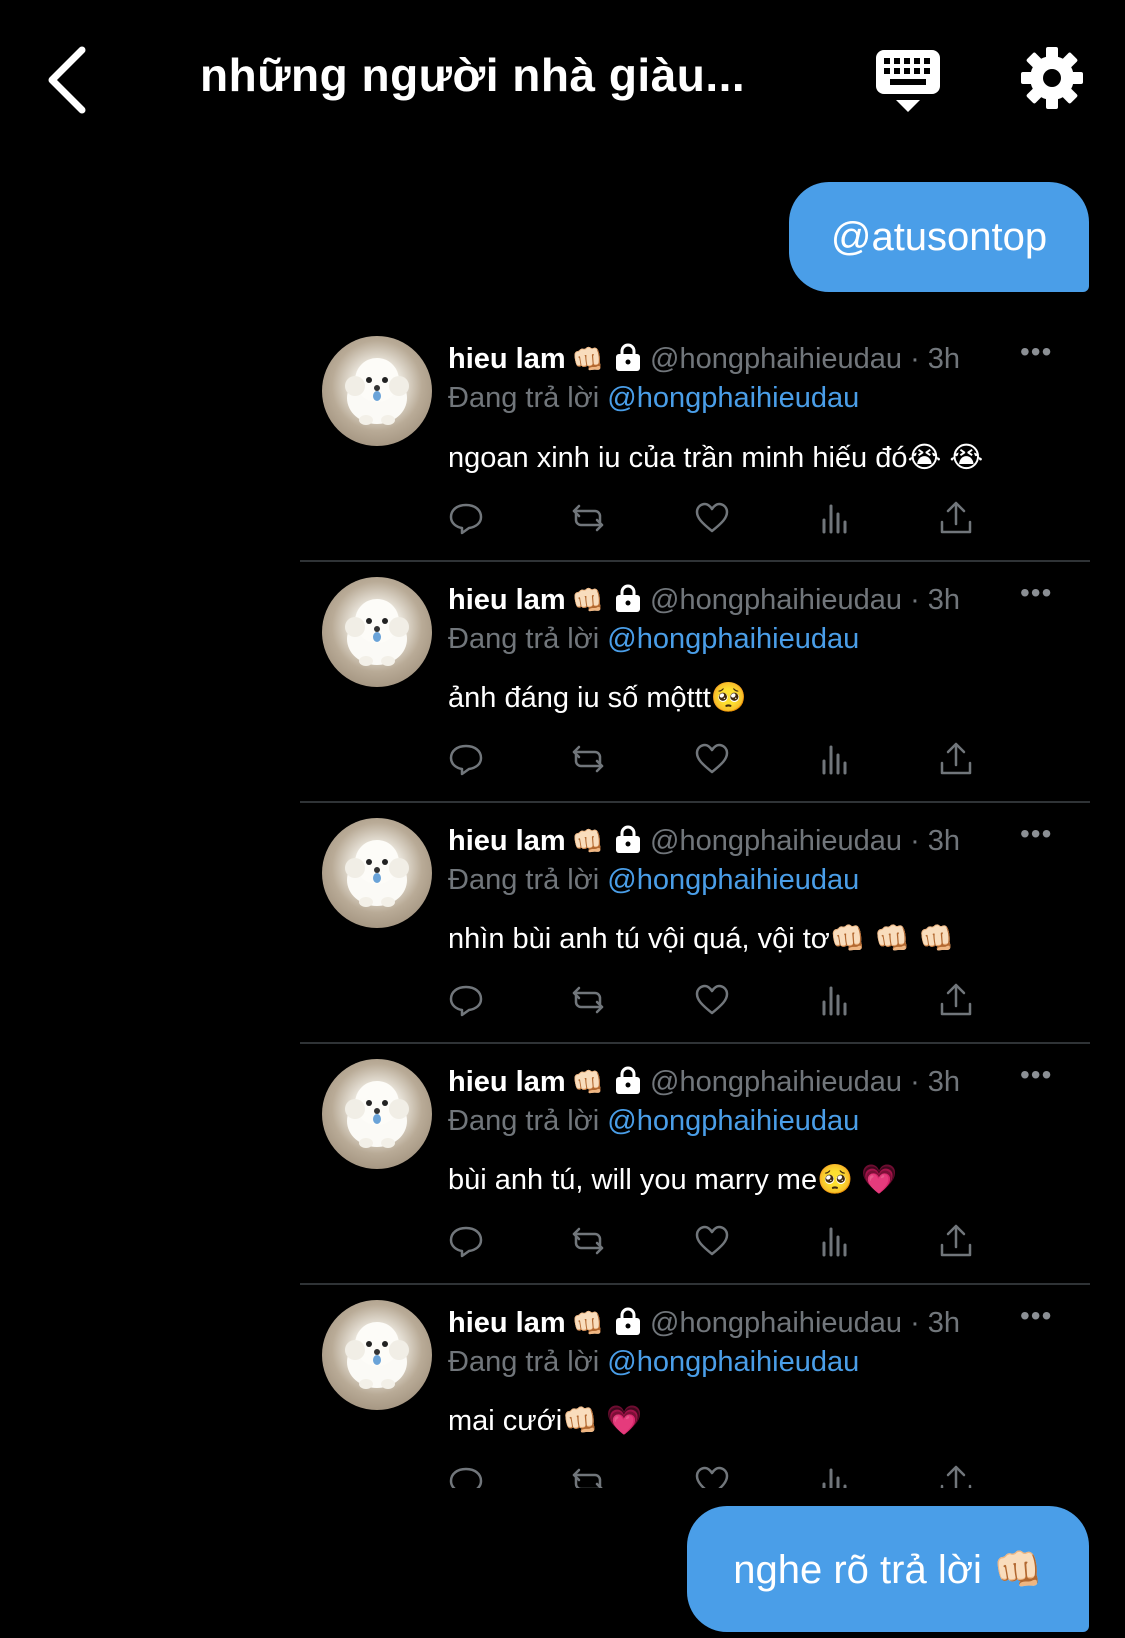 This screenshot has height=1638, width=1125. What do you see at coordinates (1052, 78) in the screenshot?
I see `settings-gear-icon` at bounding box center [1052, 78].